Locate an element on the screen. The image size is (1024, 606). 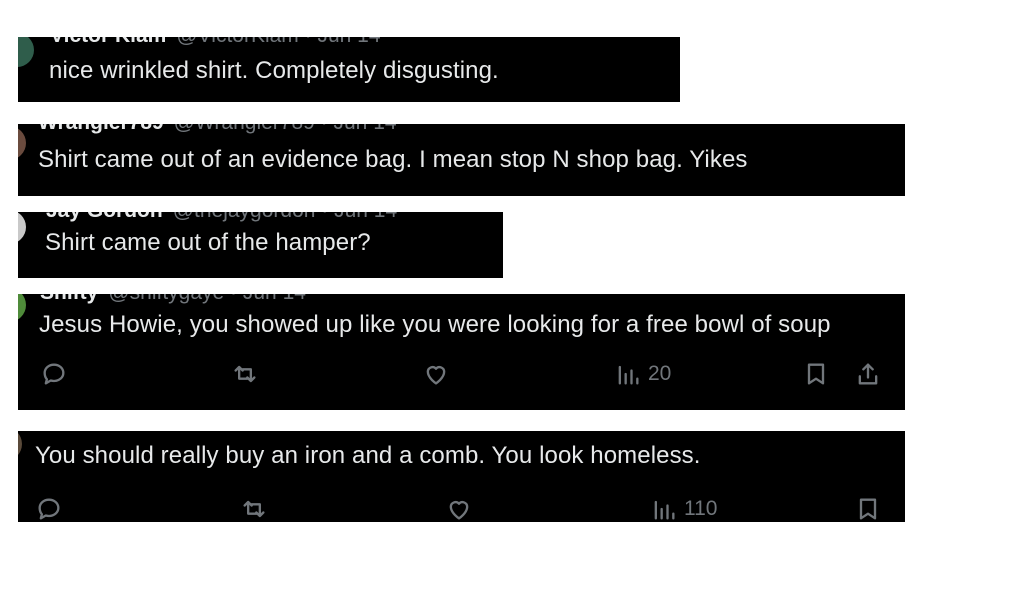
views-button: 110 is located at coordinates (683, 508).